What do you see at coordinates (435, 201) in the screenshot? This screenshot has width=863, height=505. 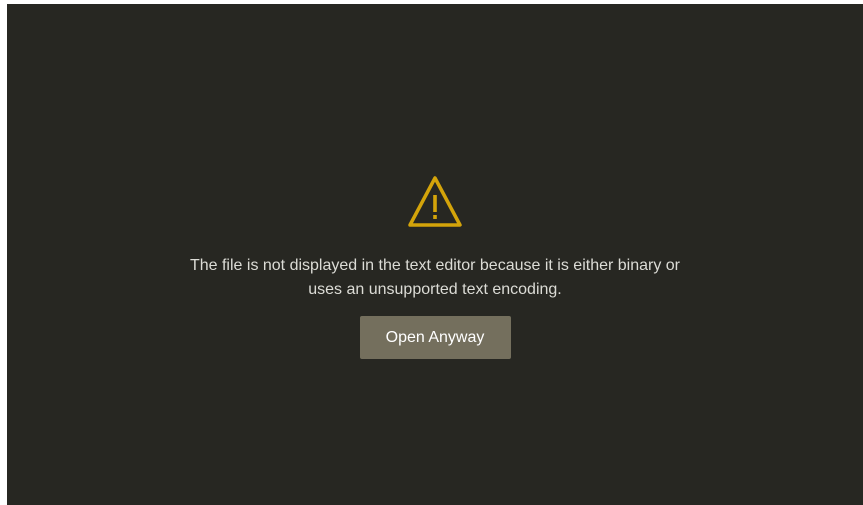 I see `warning-icon` at bounding box center [435, 201].